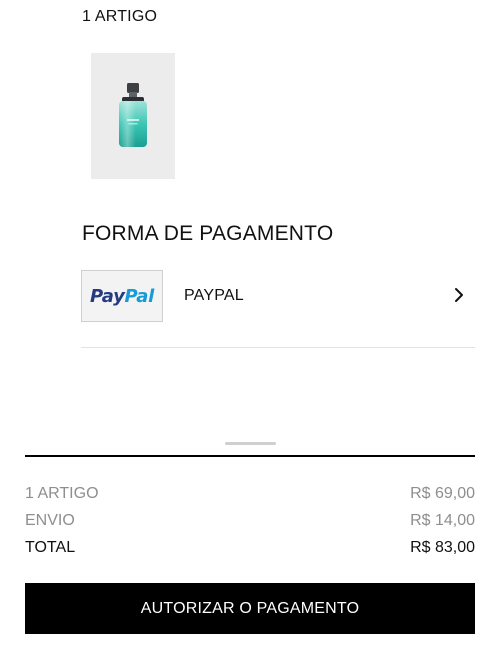 The image size is (500, 659). What do you see at coordinates (250, 456) in the screenshot?
I see `summary-top-divider` at bounding box center [250, 456].